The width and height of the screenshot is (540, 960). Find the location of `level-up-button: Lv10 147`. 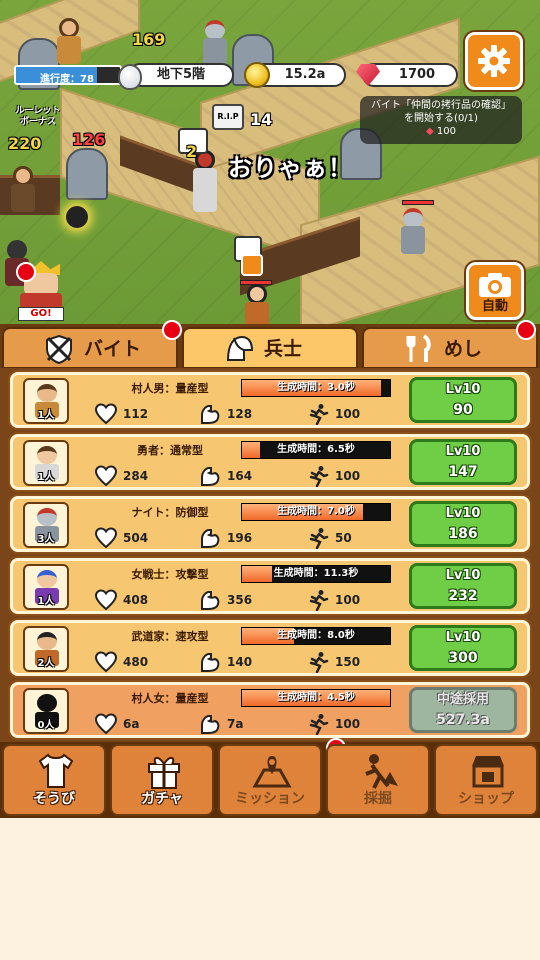

level-up-button: Lv10 147 is located at coordinates (463, 462).